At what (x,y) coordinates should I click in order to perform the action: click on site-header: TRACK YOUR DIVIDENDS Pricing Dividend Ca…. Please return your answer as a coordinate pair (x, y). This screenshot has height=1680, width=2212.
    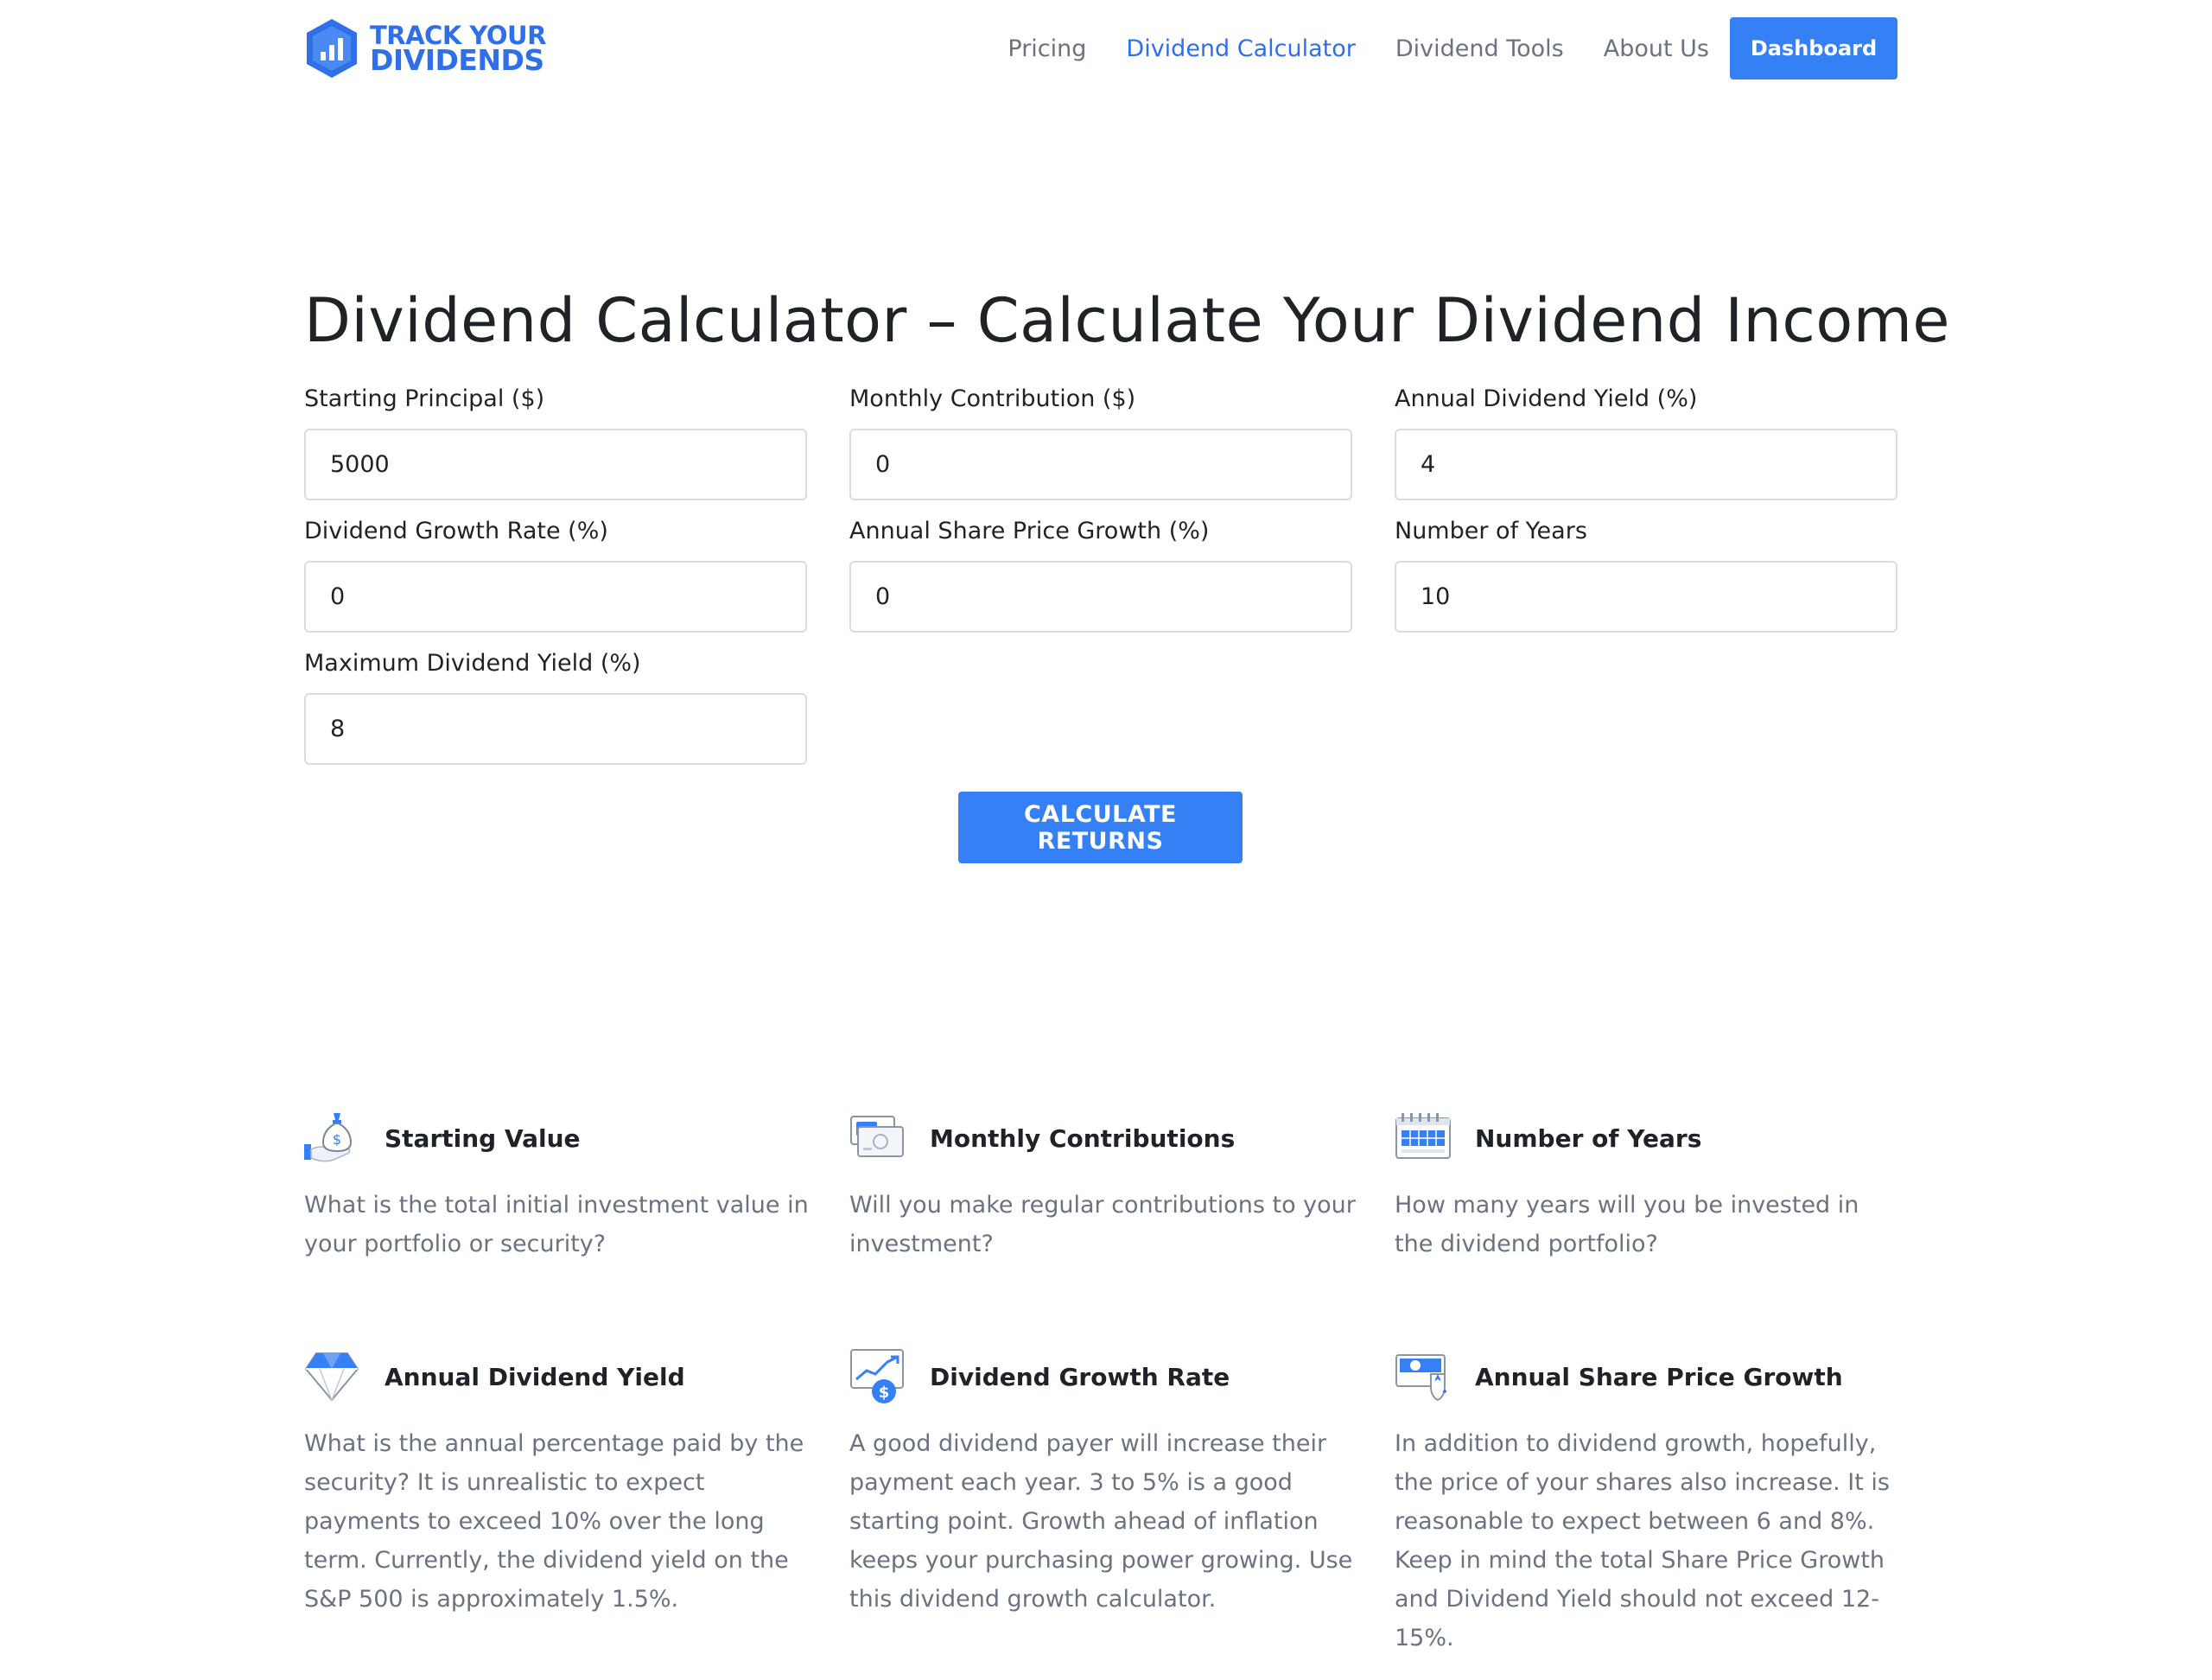
    Looking at the image, I should click on (1100, 48).